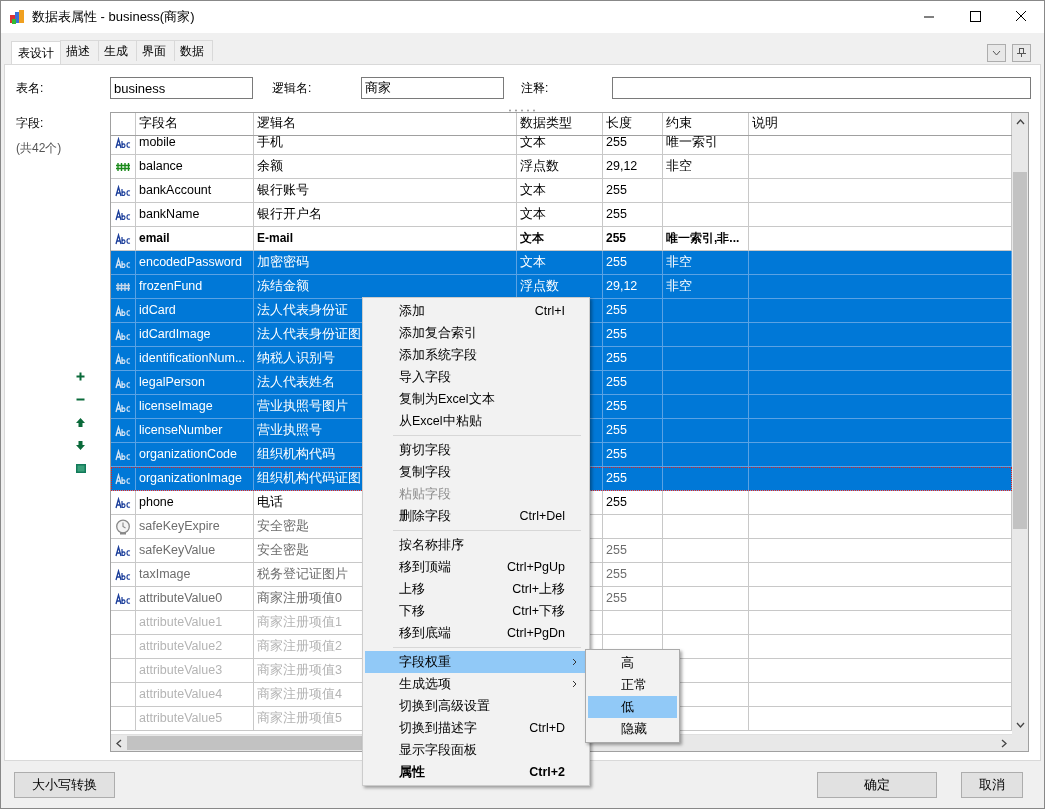 The width and height of the screenshot is (1045, 809). I want to click on field-label: 逻辑名:, so click(292, 88).